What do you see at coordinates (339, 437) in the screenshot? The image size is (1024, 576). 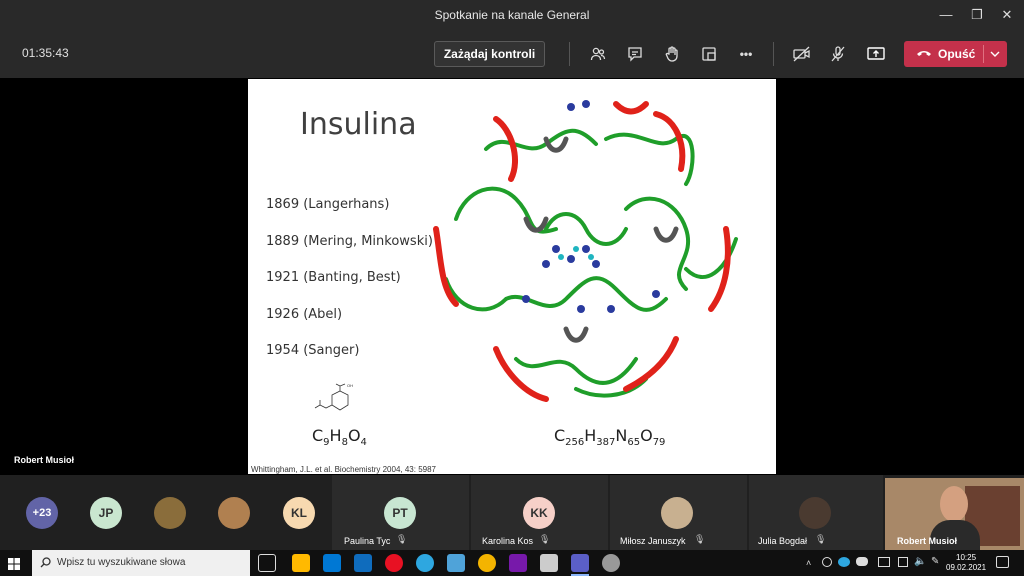 I see `aspirin-formula: C9H8O4` at bounding box center [339, 437].